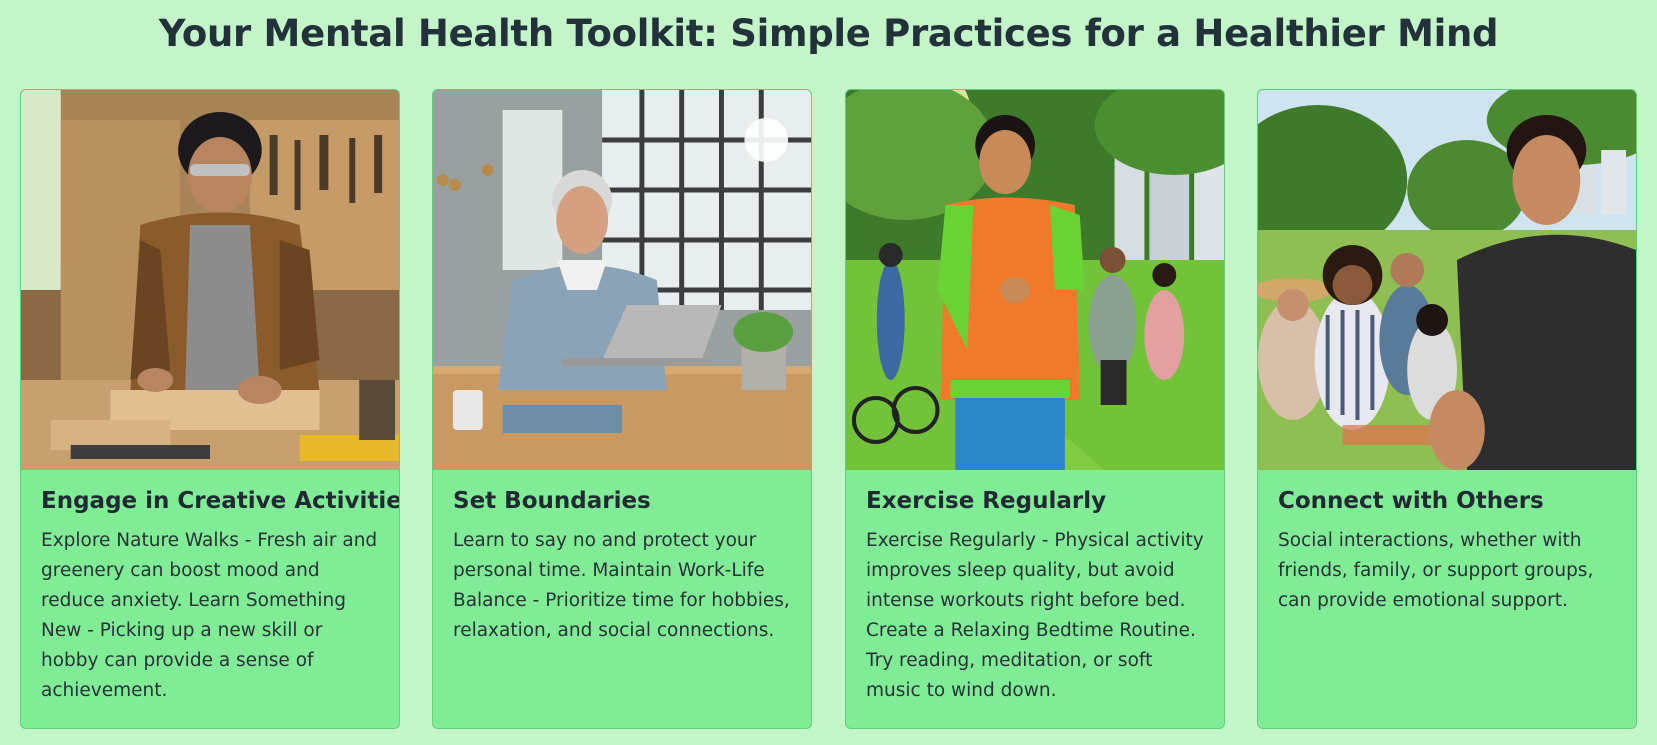 This screenshot has width=1657, height=745. What do you see at coordinates (220, 501) in the screenshot?
I see `card-title: Engage in Creative Activities` at bounding box center [220, 501].